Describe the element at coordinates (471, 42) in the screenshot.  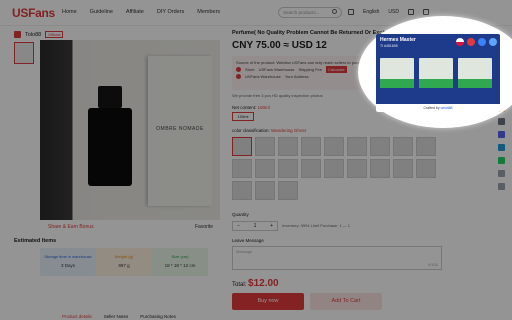
I see `lock-icon` at that location.